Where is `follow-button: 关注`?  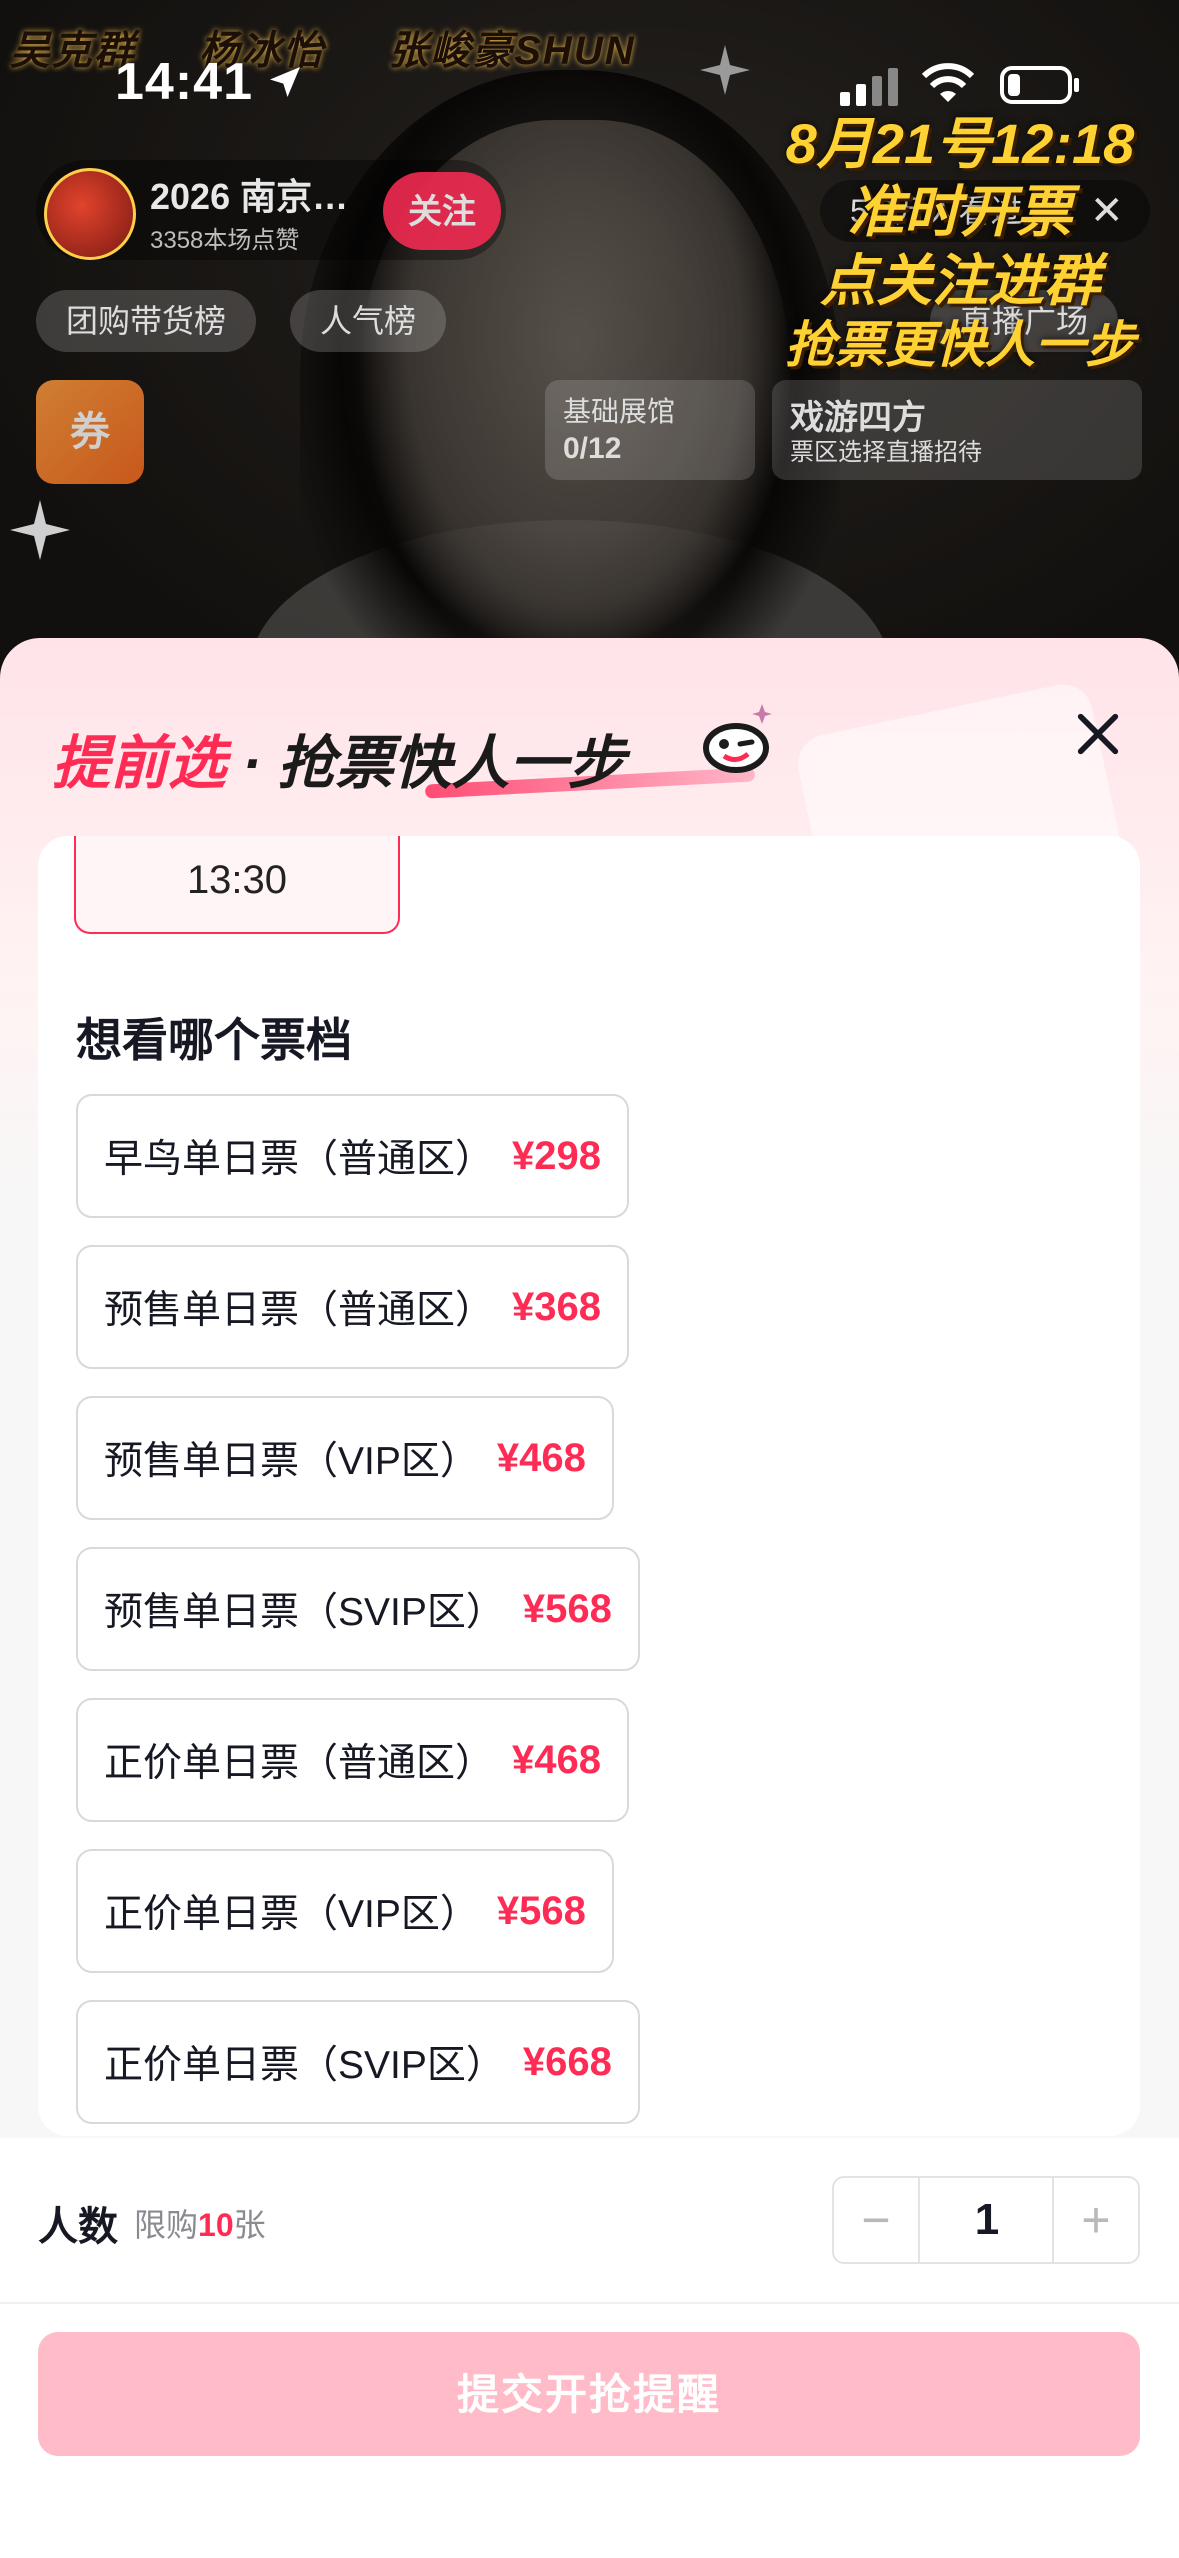 follow-button: 关注 is located at coordinates (442, 211).